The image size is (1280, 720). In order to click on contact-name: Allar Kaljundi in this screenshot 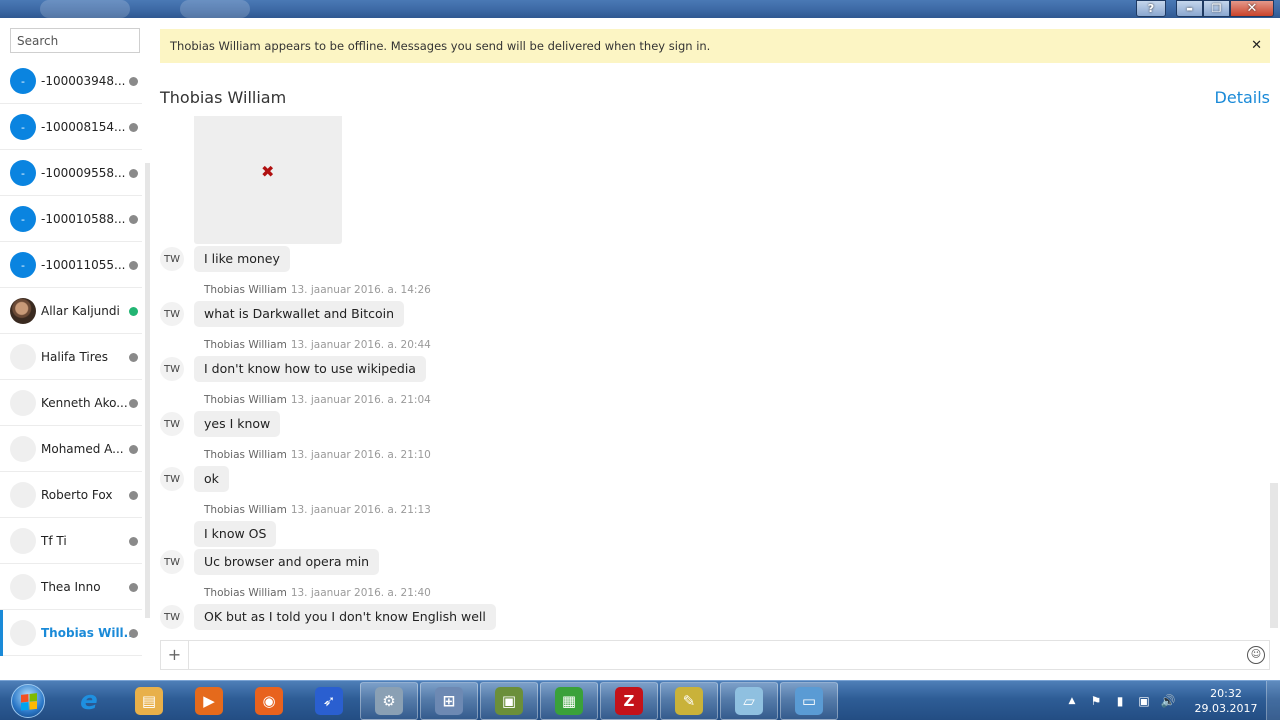, I will do `click(80, 311)`.